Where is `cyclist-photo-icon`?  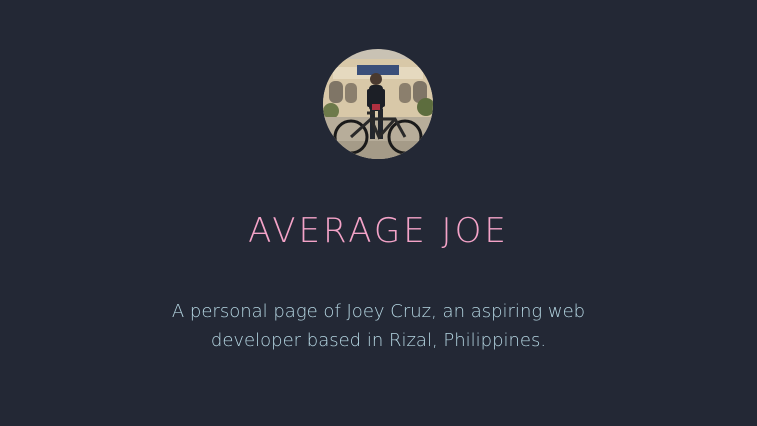
cyclist-photo-icon is located at coordinates (378, 104).